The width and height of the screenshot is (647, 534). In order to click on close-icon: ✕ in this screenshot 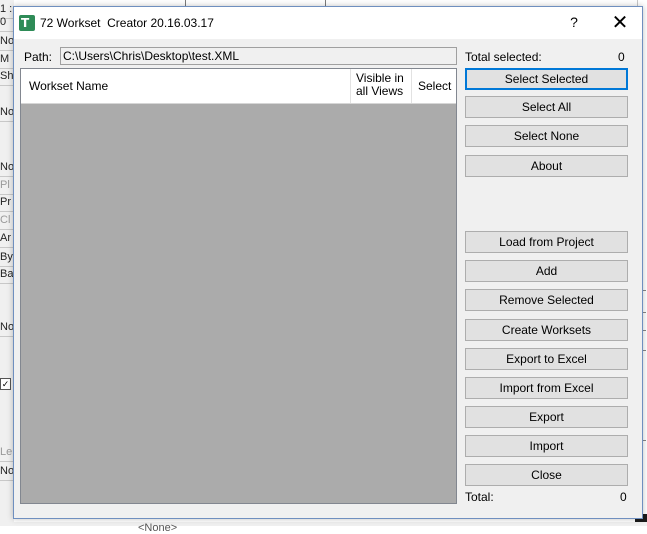, I will do `click(620, 23)`.